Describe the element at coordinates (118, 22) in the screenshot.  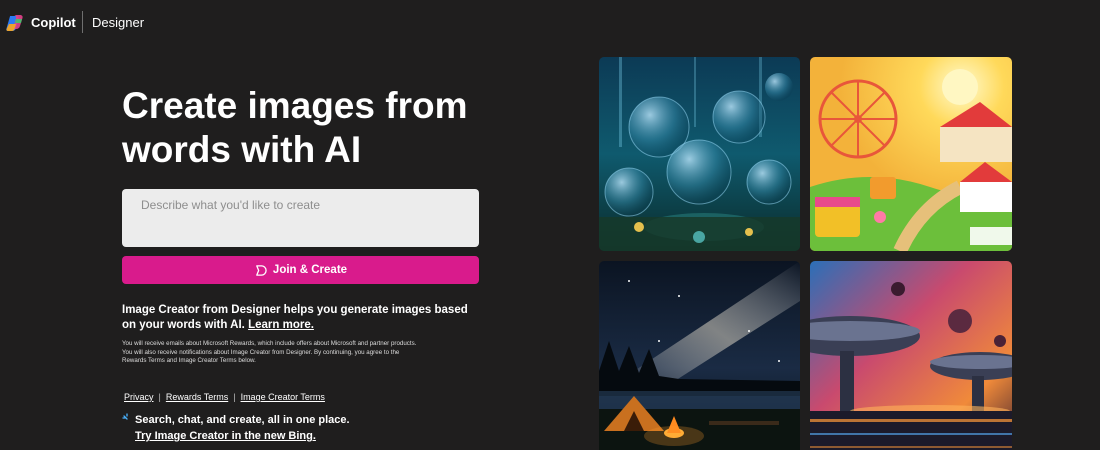
I see `product-name: Designer` at that location.